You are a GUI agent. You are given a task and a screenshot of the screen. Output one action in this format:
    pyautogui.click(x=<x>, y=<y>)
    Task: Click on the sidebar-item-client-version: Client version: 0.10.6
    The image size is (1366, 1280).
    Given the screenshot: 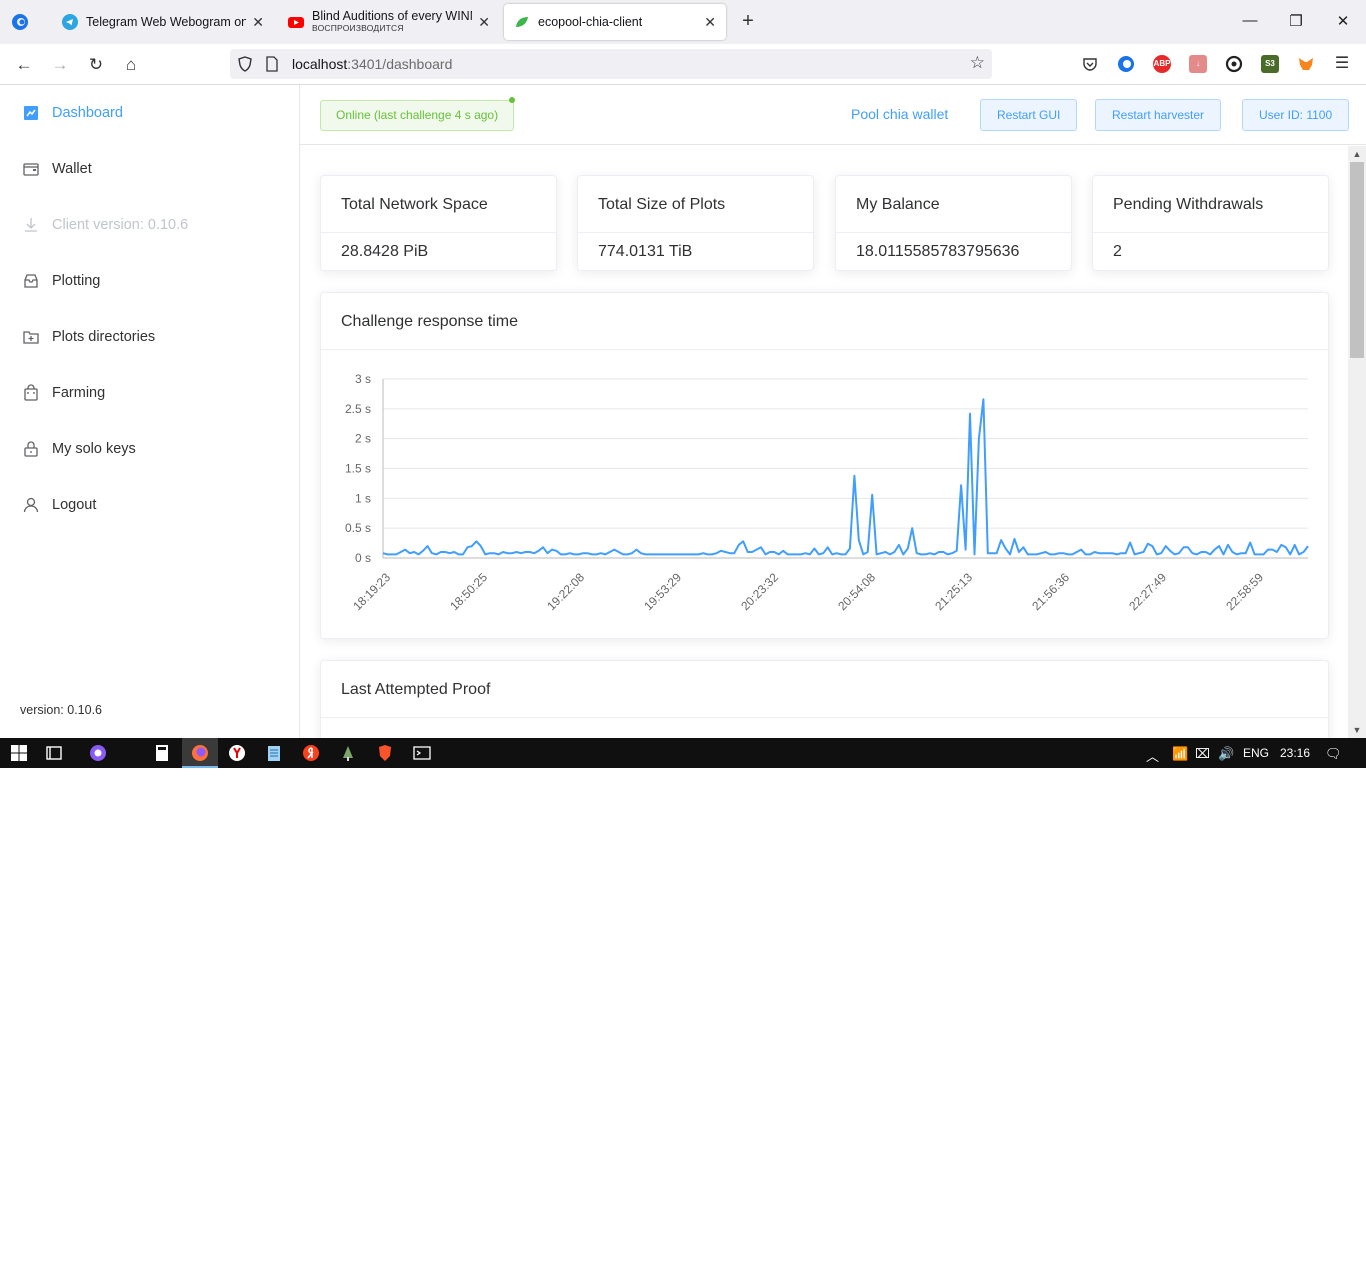 What is the action you would take?
    pyautogui.click(x=105, y=225)
    